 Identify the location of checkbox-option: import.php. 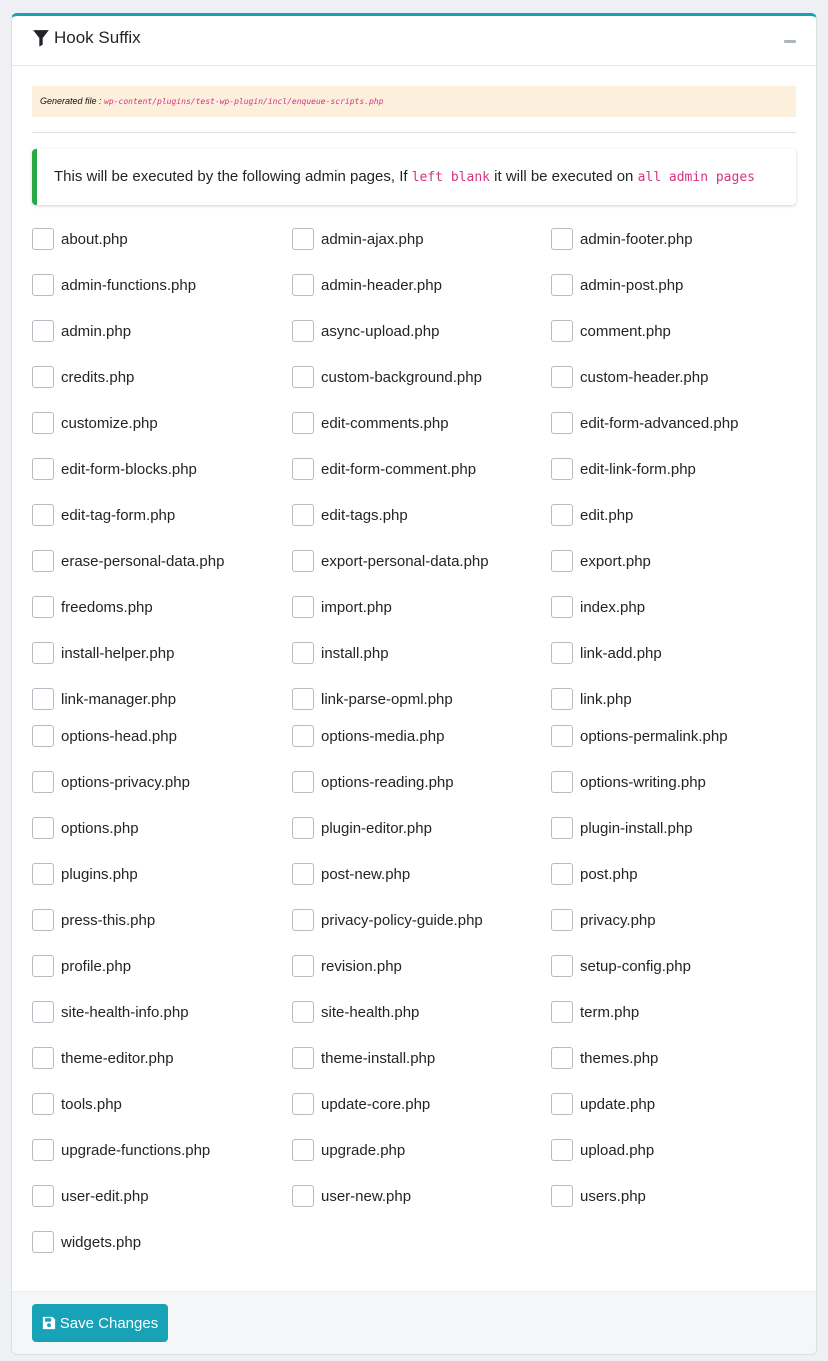
(342, 607).